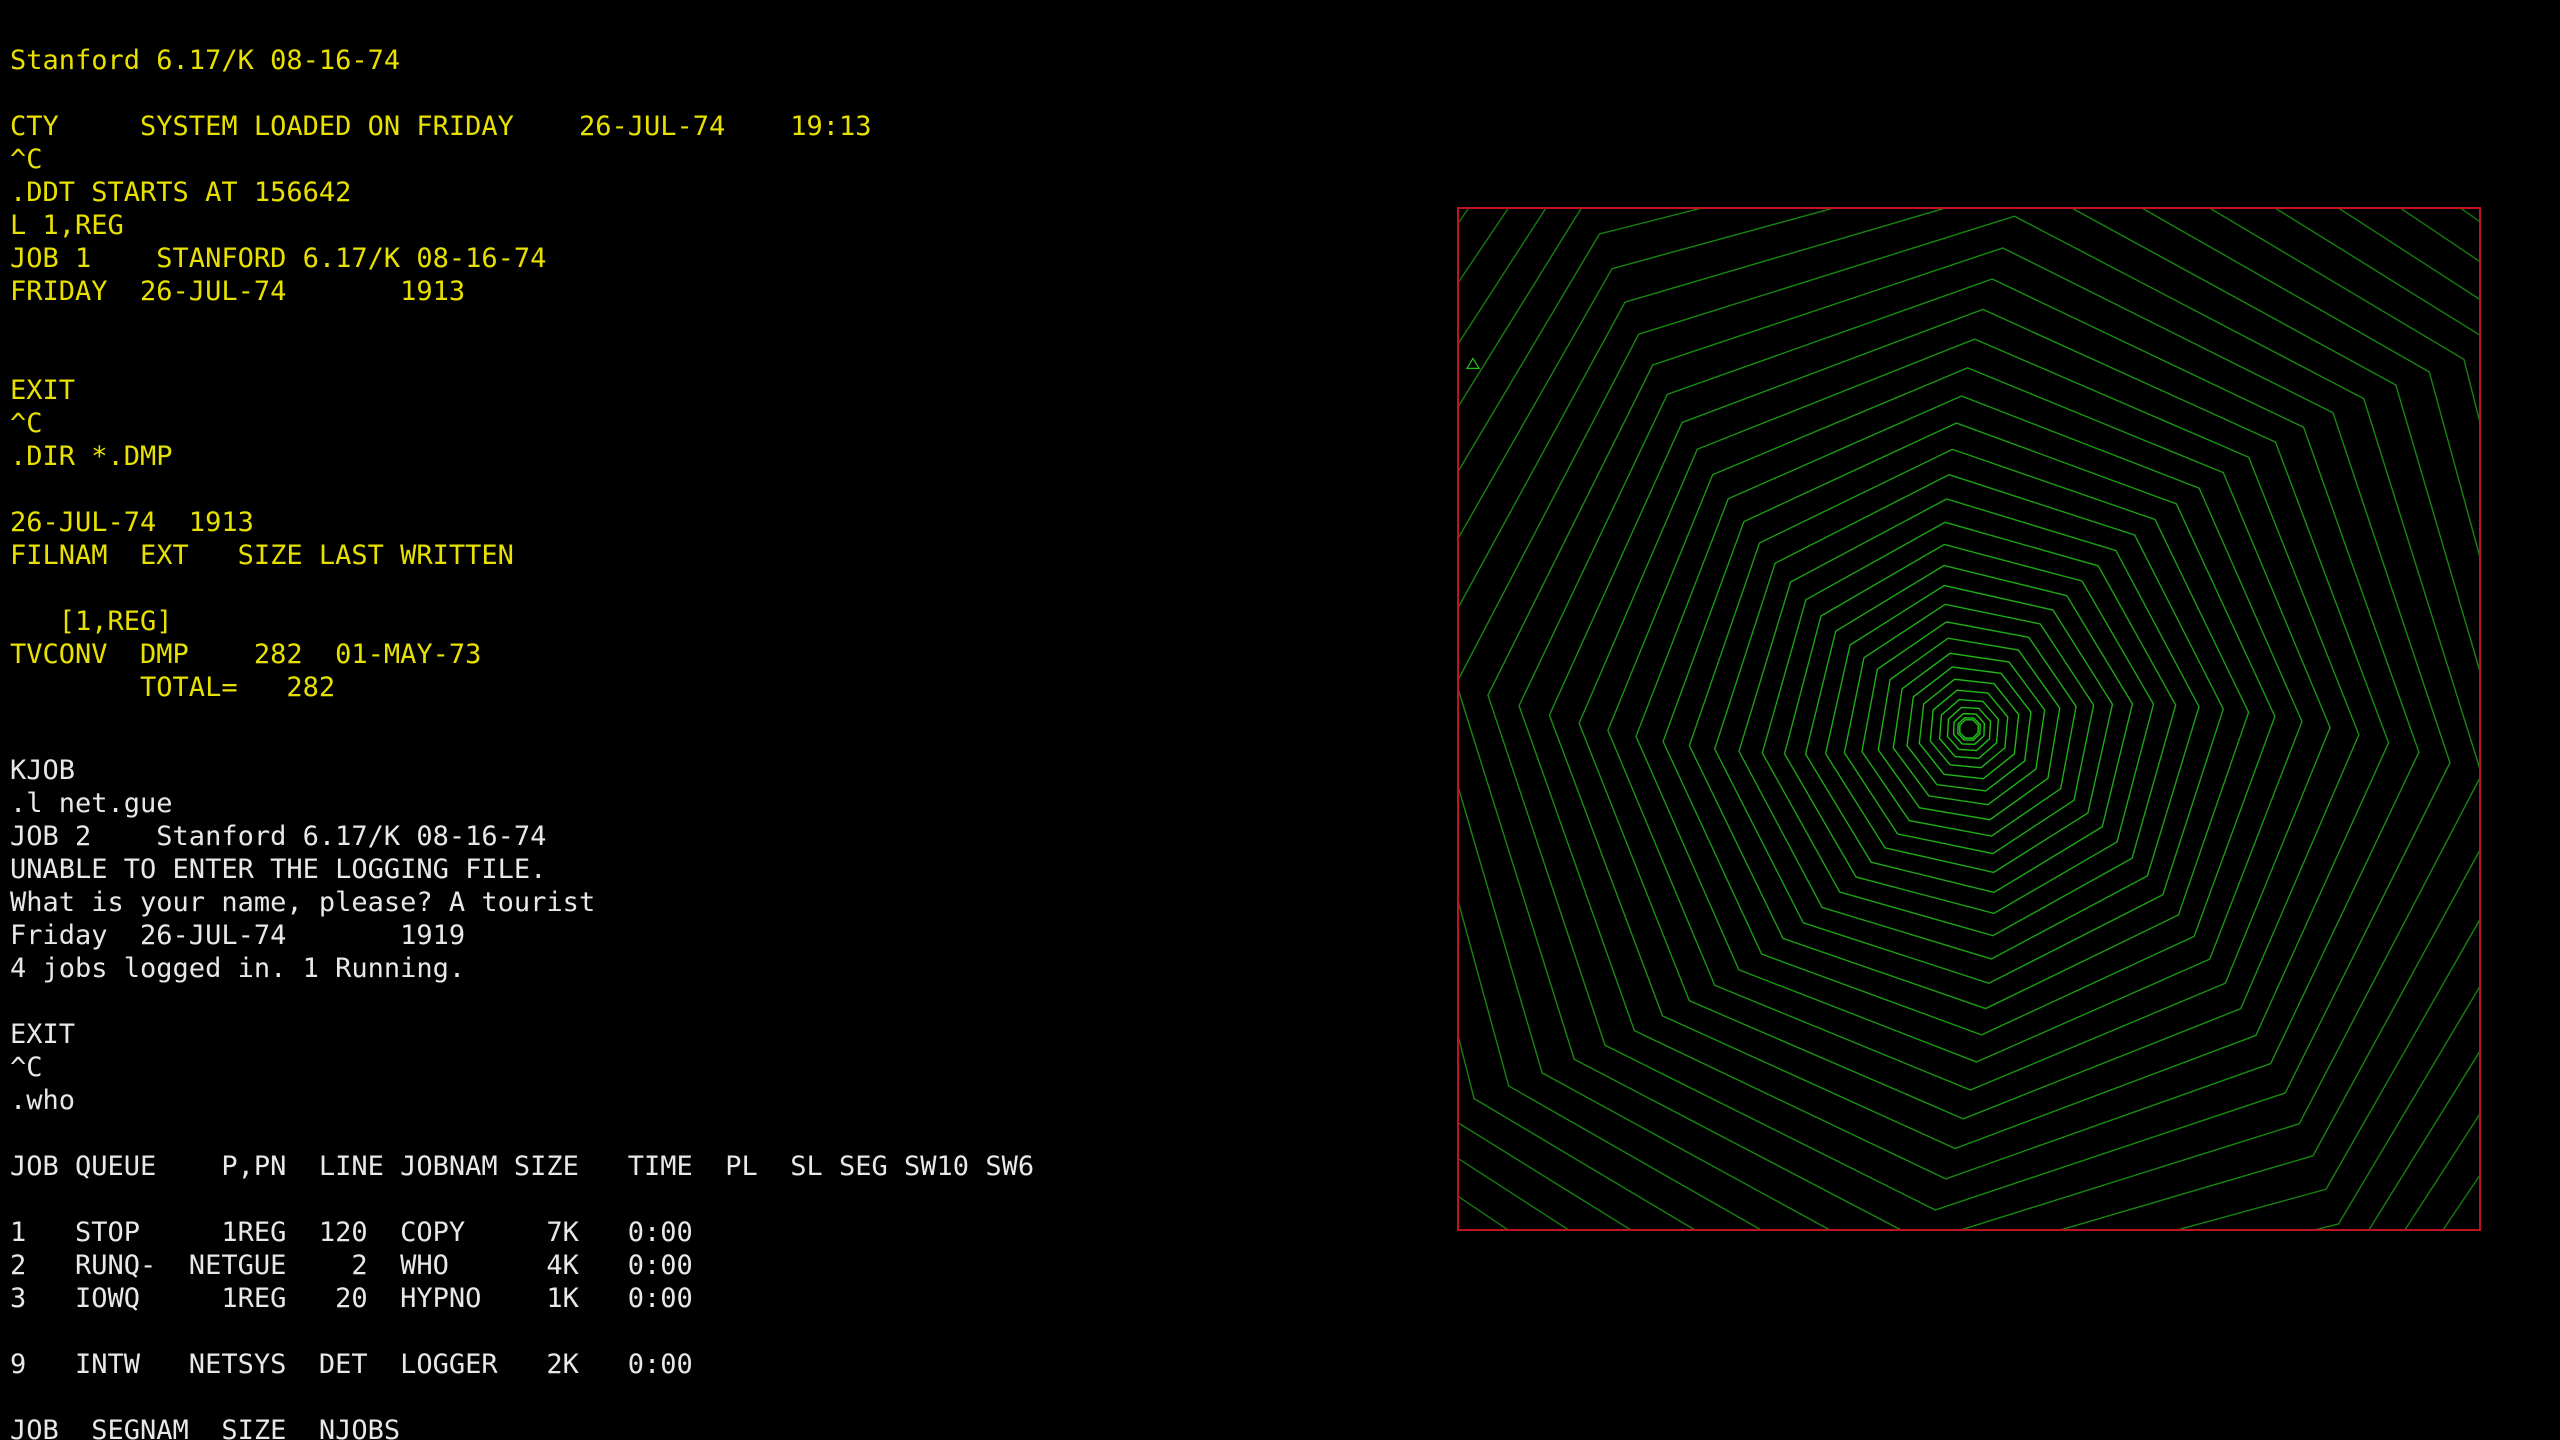  I want to click on terminal-line: .l net.gue, so click(91, 803).